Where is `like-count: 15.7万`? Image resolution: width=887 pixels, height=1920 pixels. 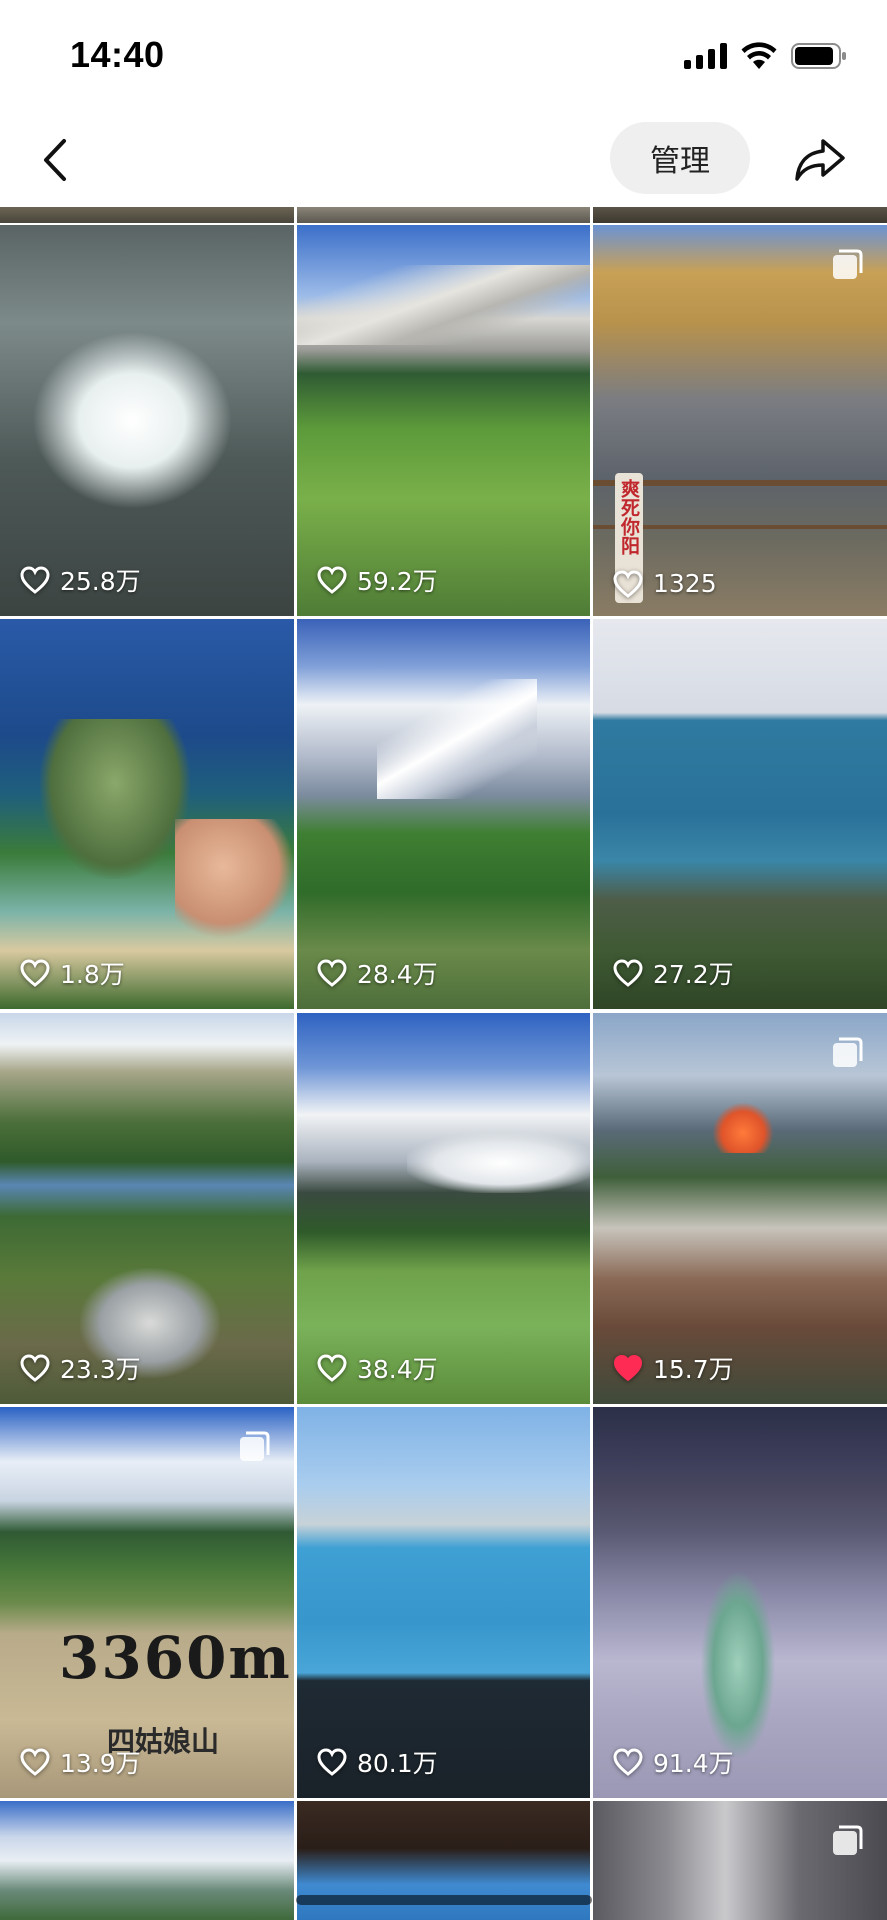 like-count: 15.7万 is located at coordinates (673, 1368).